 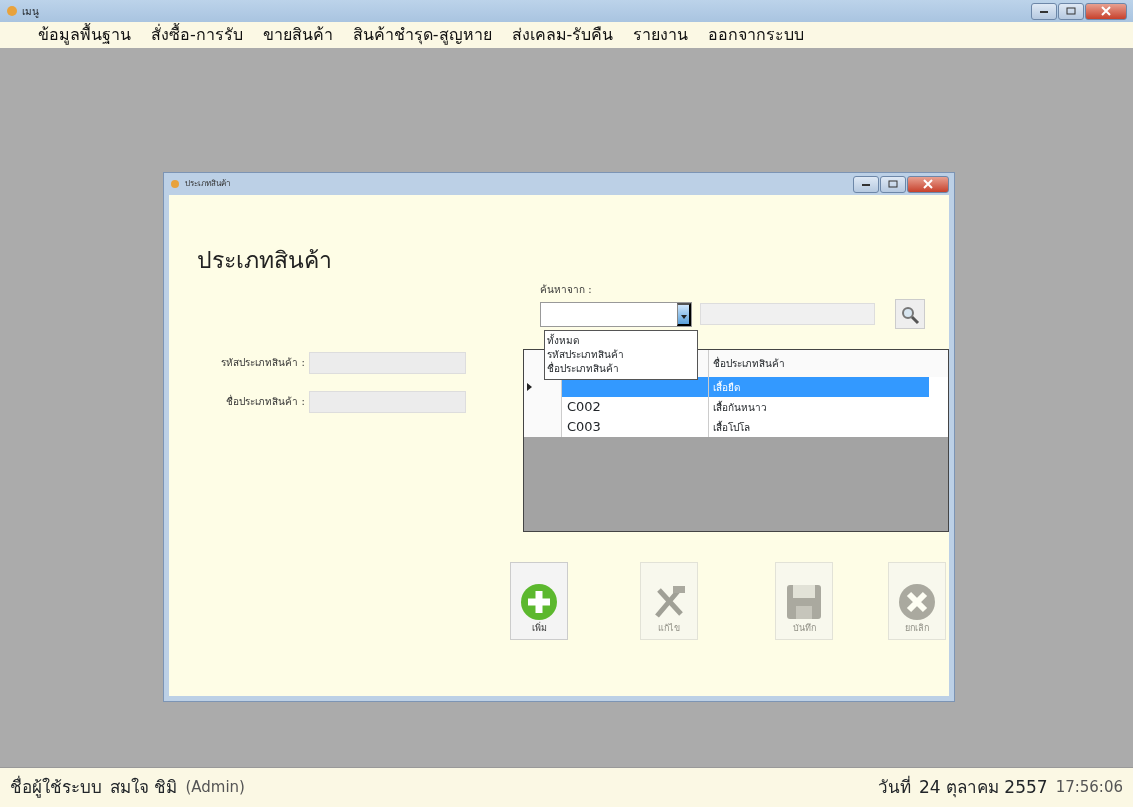 I want to click on table-cell: เสื้อยืด, so click(x=819, y=387).